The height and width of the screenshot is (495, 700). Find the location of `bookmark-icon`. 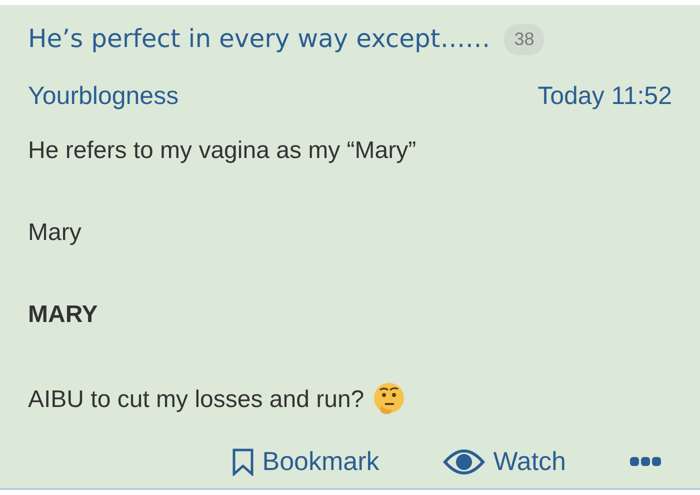

bookmark-icon is located at coordinates (243, 462).